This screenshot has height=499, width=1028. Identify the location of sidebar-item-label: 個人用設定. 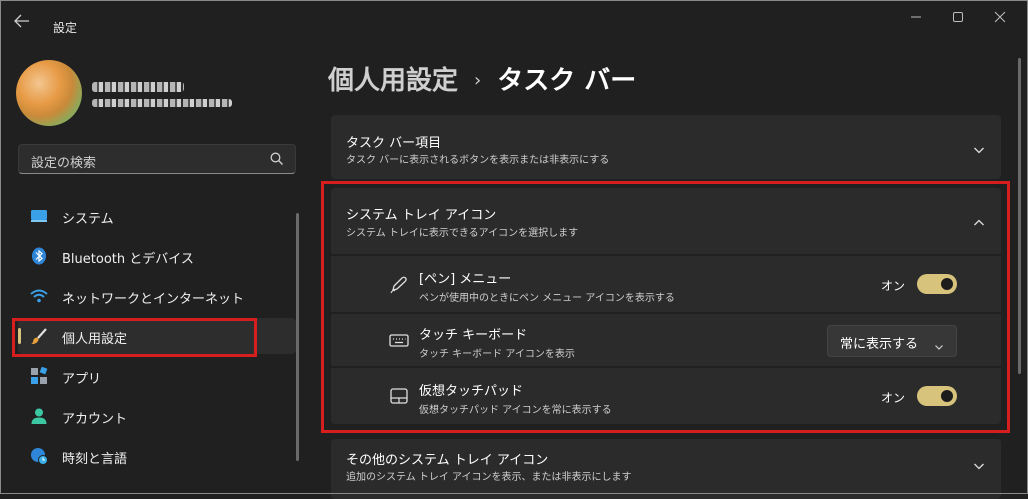
(95, 339).